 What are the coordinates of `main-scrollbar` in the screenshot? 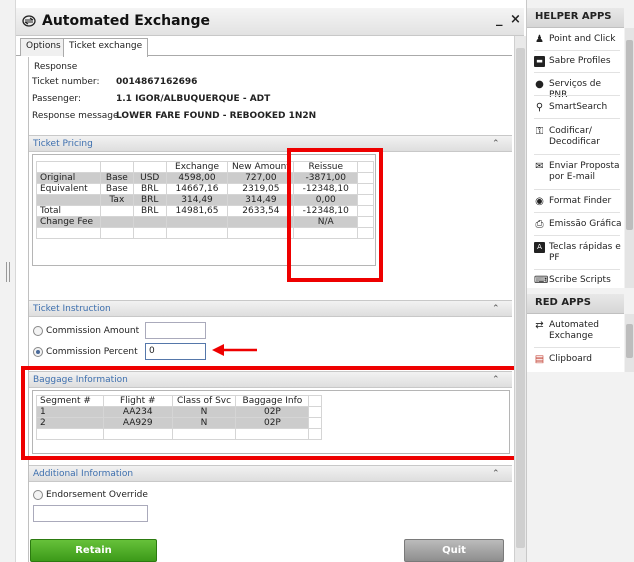 It's located at (520, 299).